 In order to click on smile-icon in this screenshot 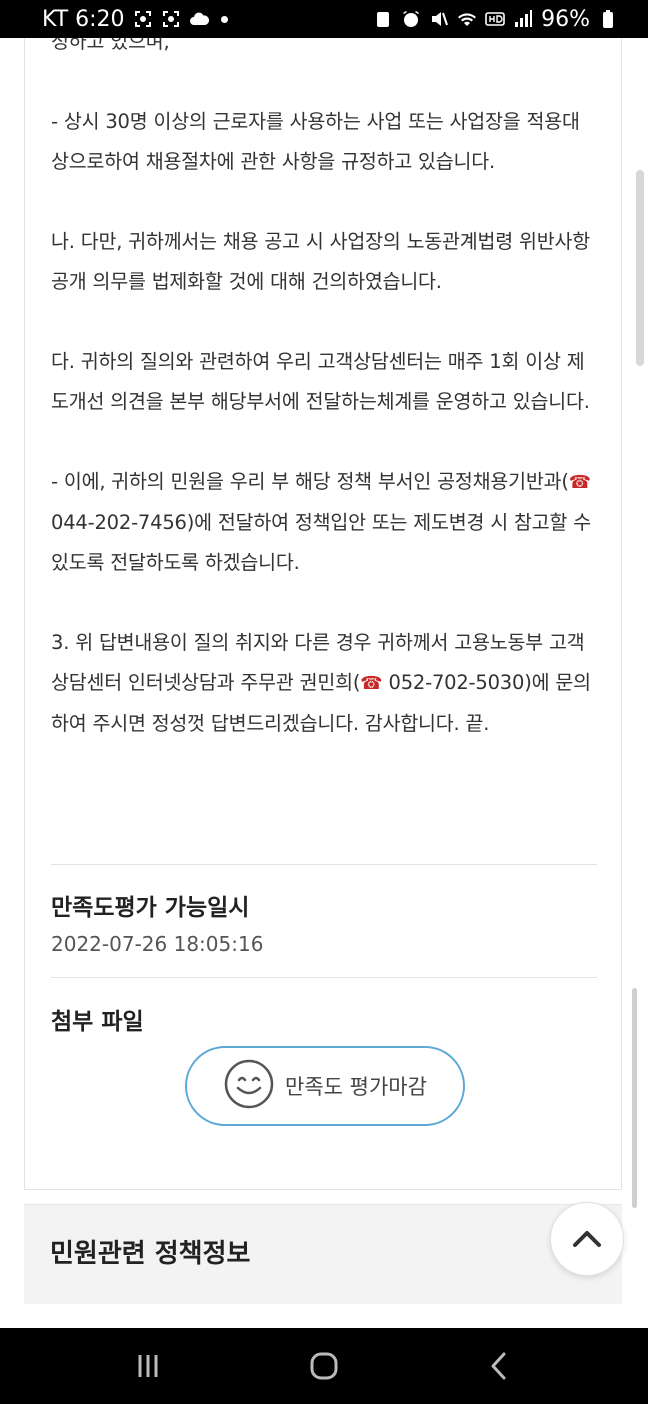, I will do `click(249, 1086)`.